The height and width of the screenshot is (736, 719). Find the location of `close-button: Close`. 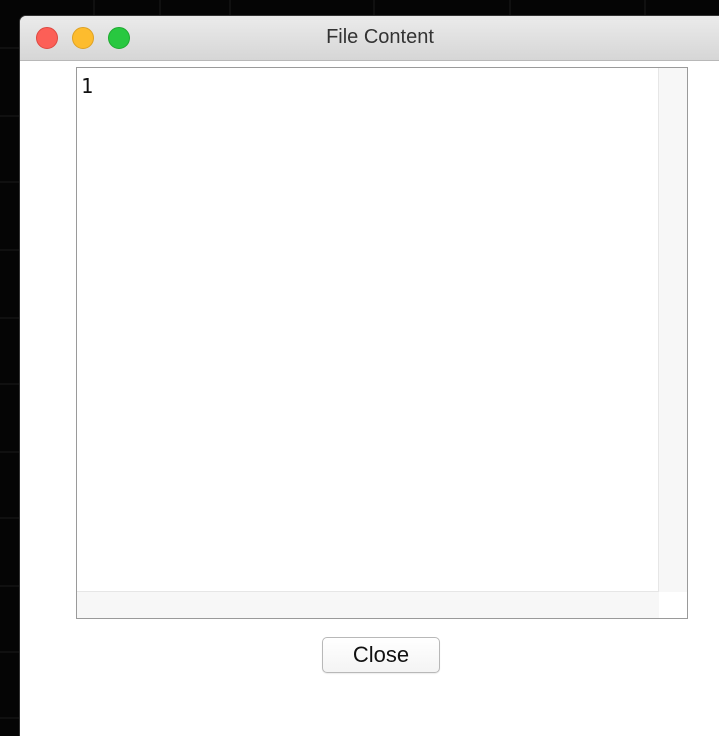

close-button: Close is located at coordinates (381, 655).